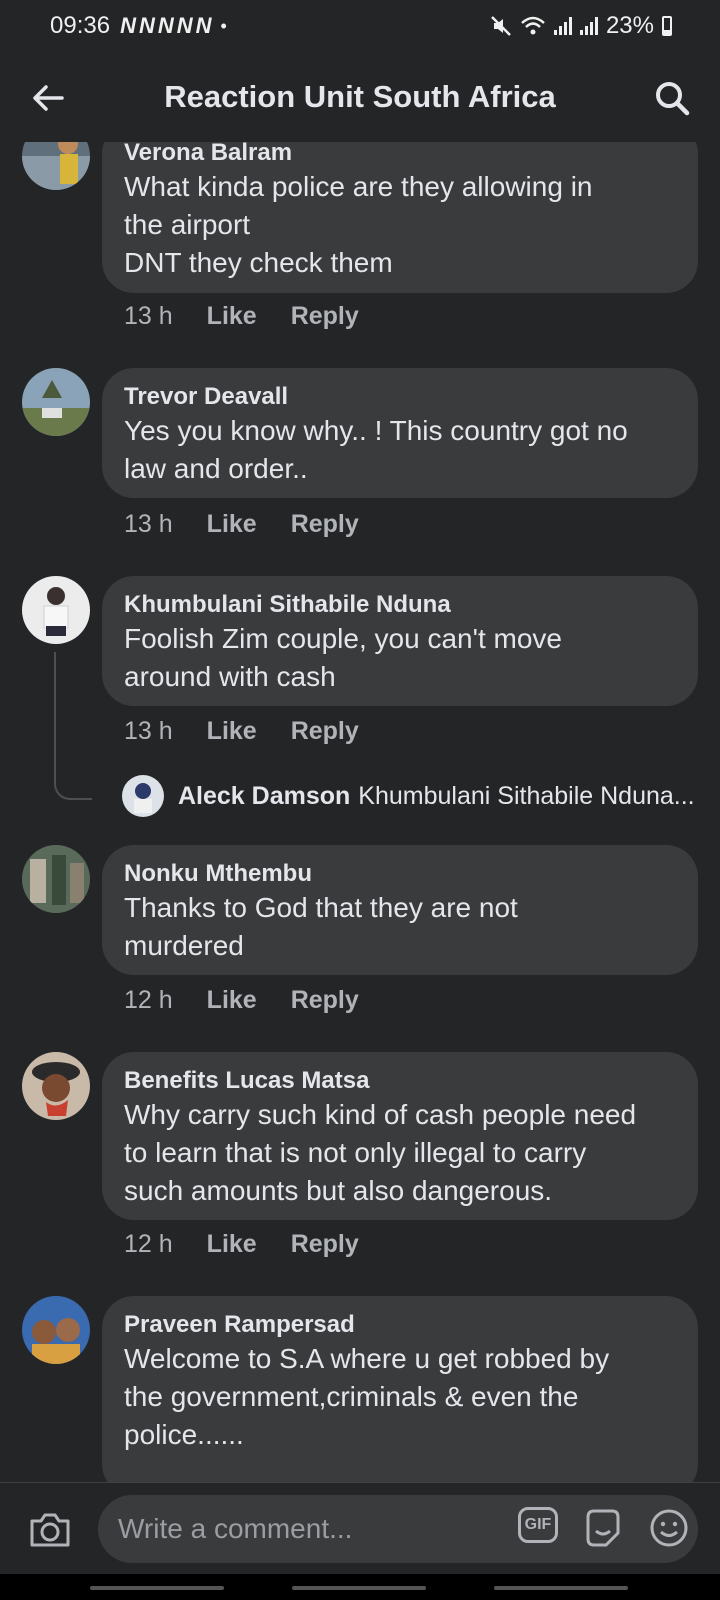 The height and width of the screenshot is (1600, 720). What do you see at coordinates (672, 98) in the screenshot?
I see `search-icon` at bounding box center [672, 98].